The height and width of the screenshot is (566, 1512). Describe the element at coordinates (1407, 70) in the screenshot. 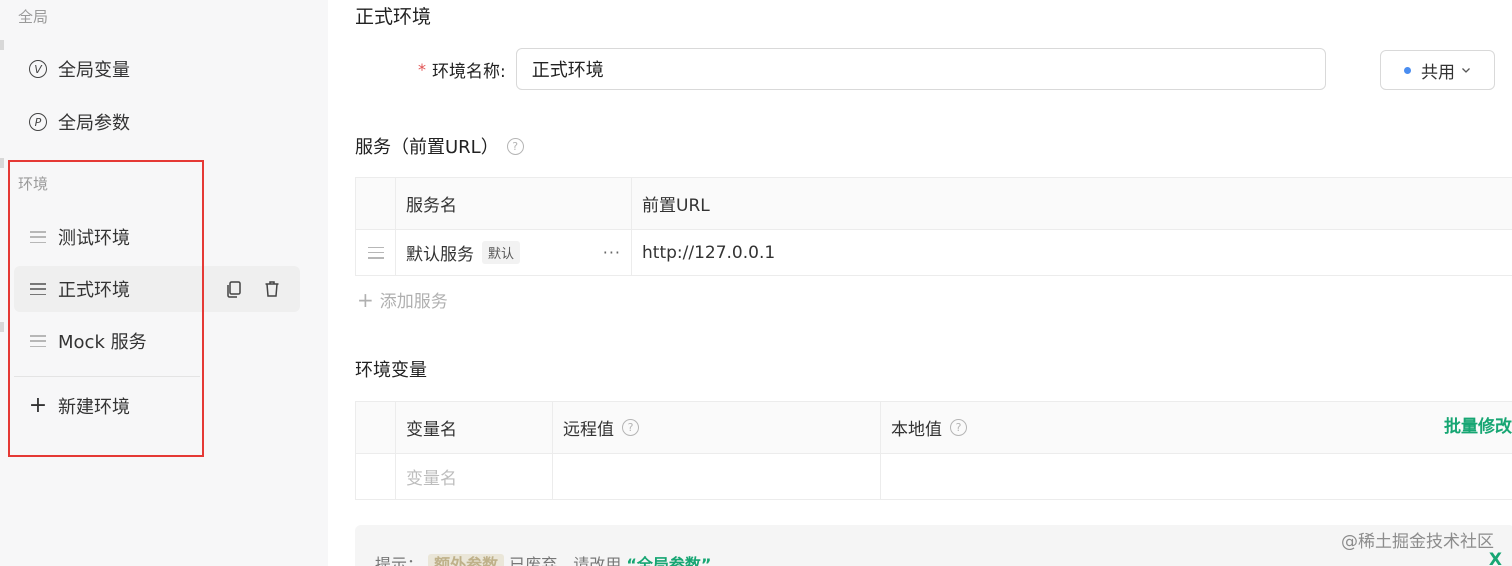

I see `status-dot-icon` at that location.